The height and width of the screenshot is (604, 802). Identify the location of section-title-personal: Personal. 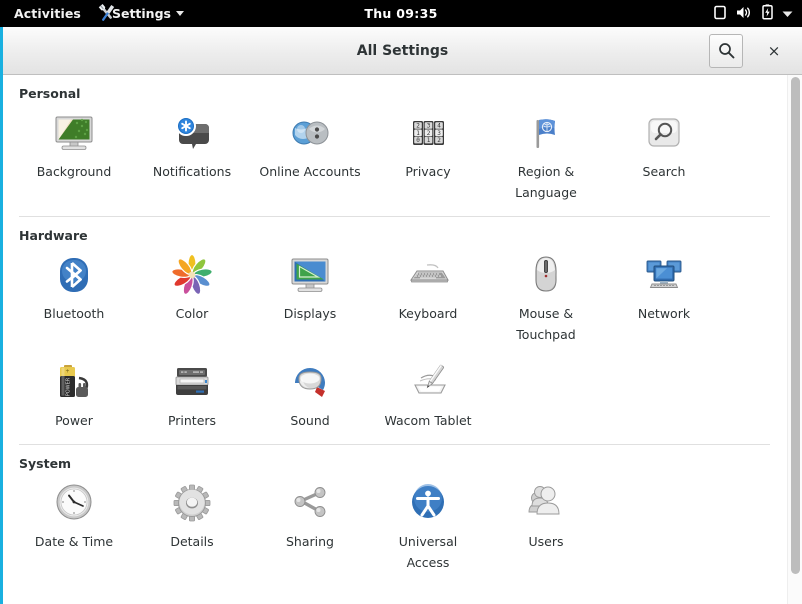
(50, 93).